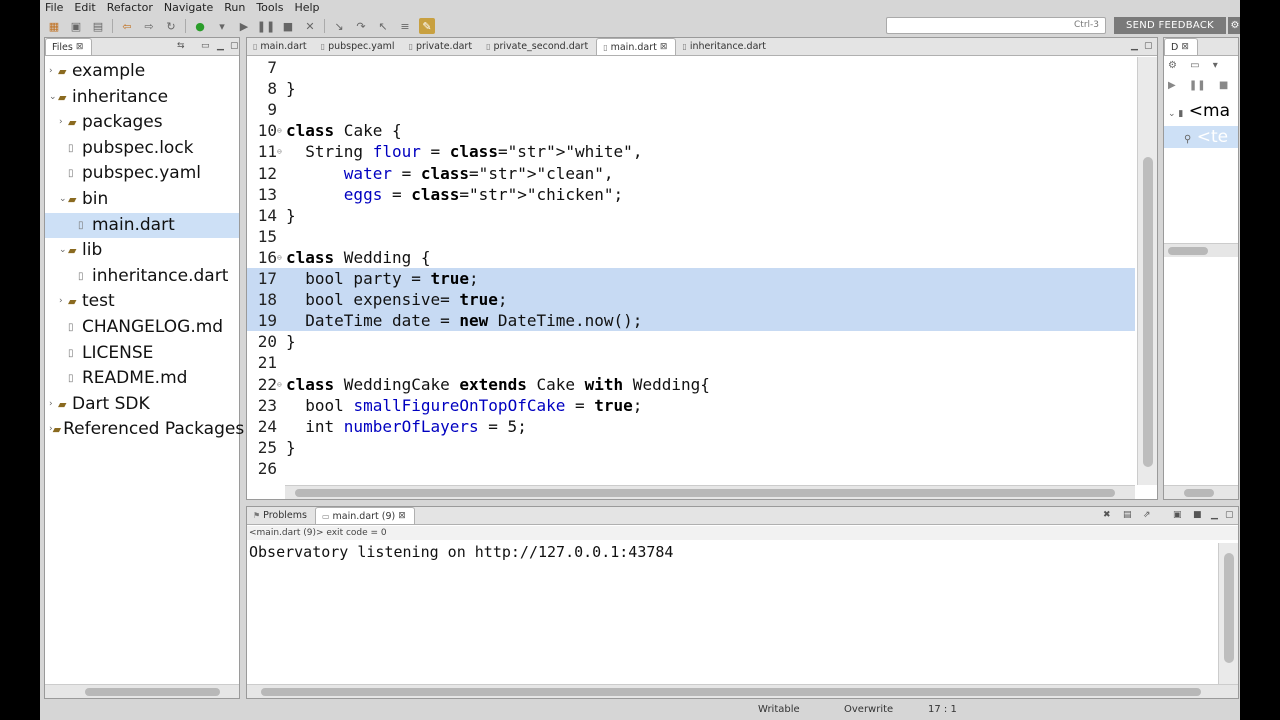 This screenshot has height=720, width=1280. I want to click on quick-access-input: Ctrl-3, so click(996, 25).